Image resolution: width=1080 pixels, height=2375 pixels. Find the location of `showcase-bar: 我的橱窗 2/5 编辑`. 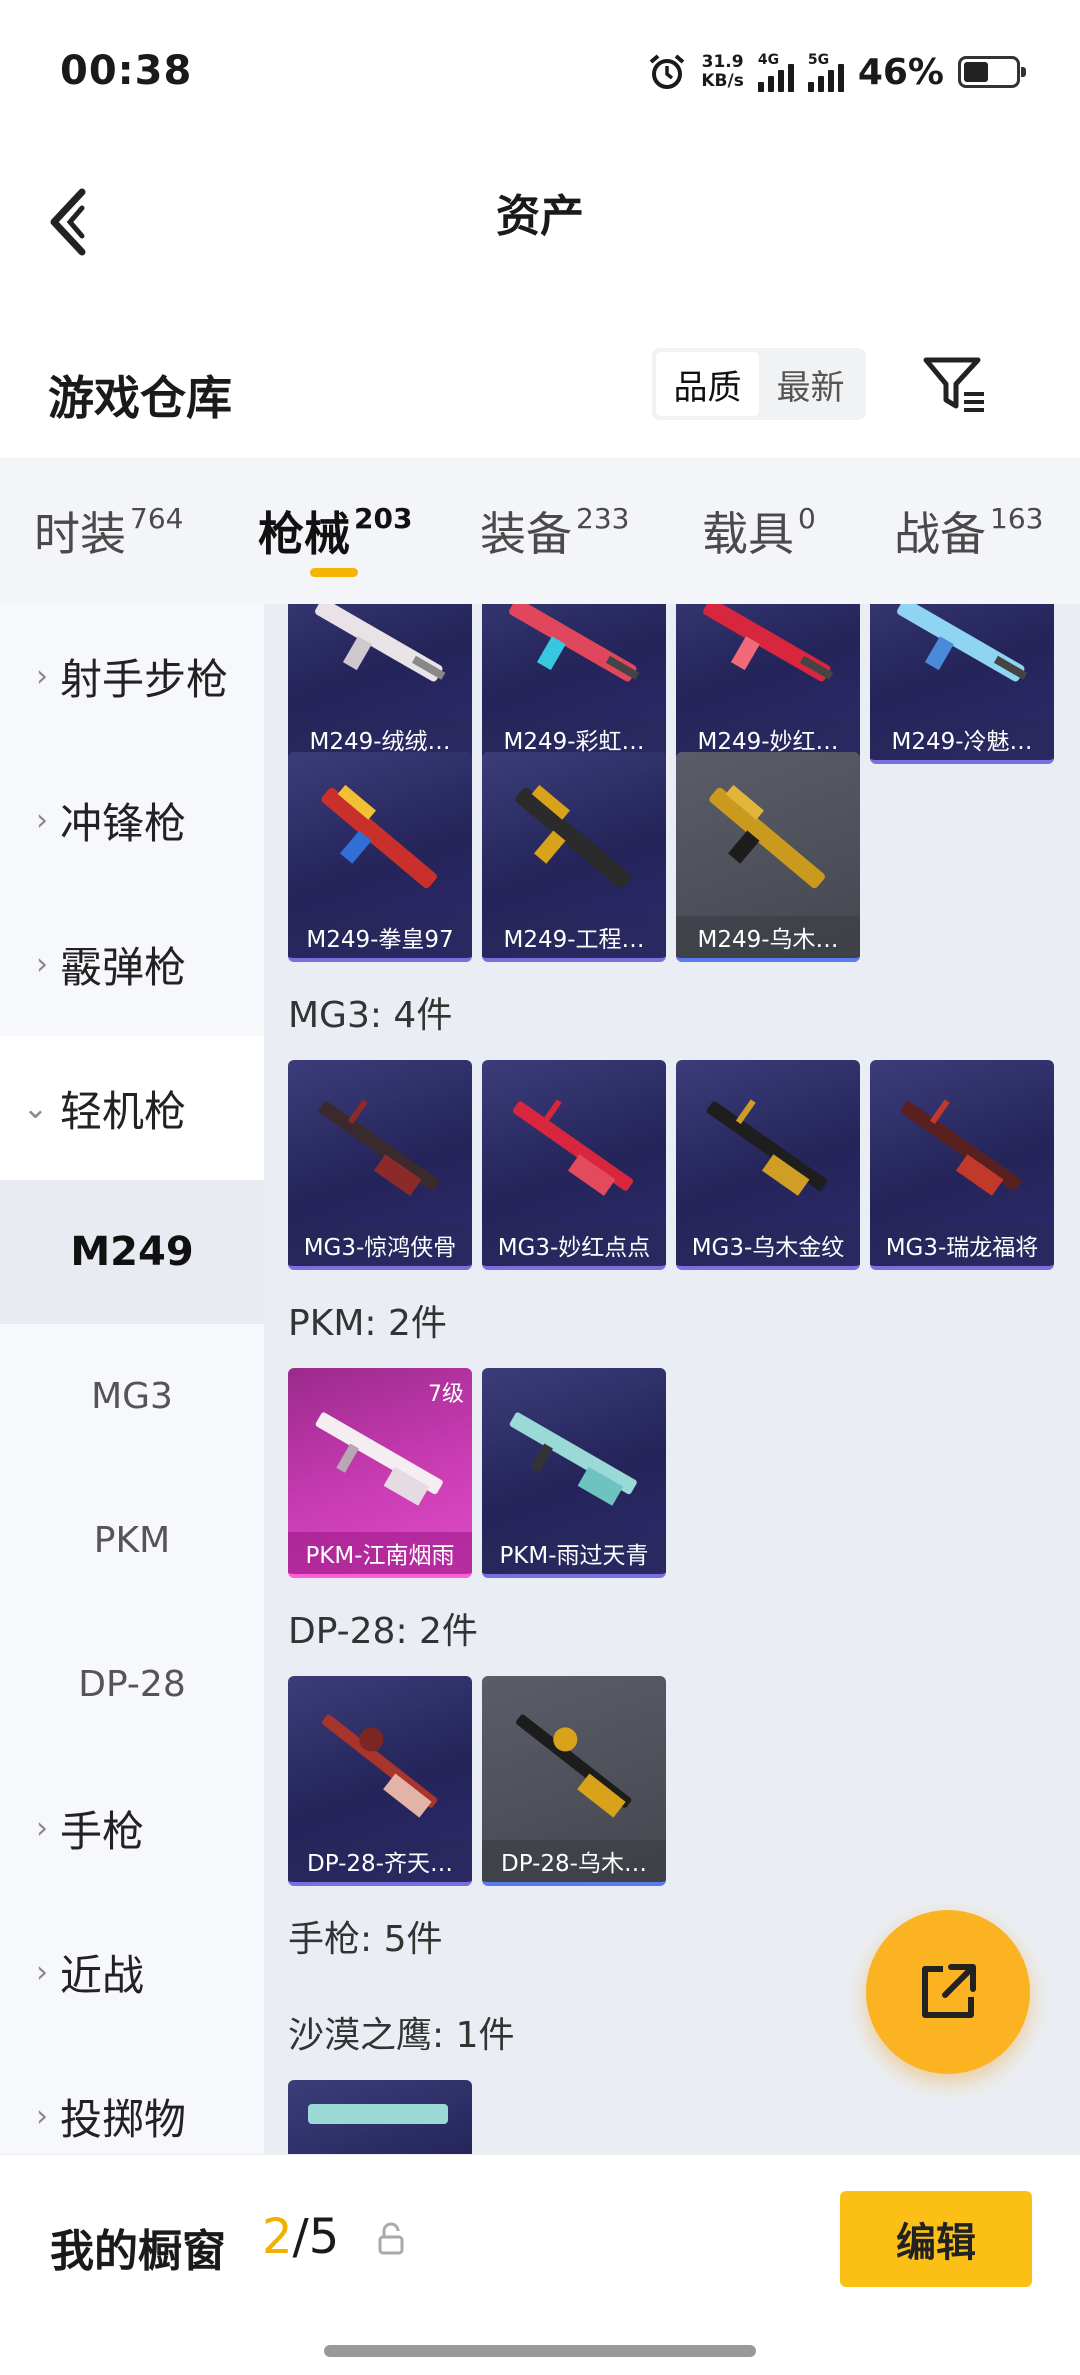

showcase-bar: 我的橱窗 2/5 编辑 is located at coordinates (540, 2264).